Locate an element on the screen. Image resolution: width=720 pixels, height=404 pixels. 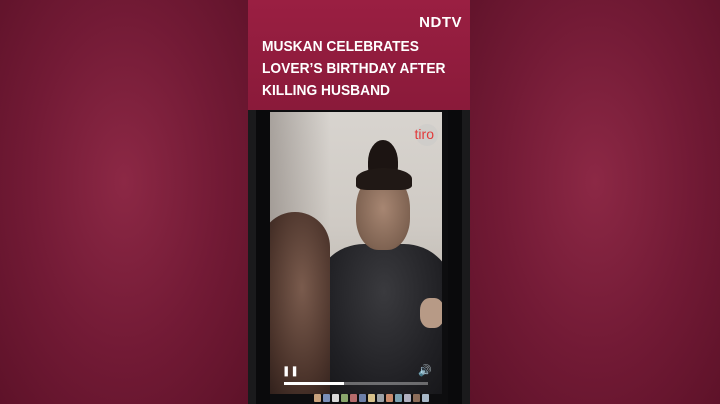
pause-icon: ❚❚ is located at coordinates (290, 371).